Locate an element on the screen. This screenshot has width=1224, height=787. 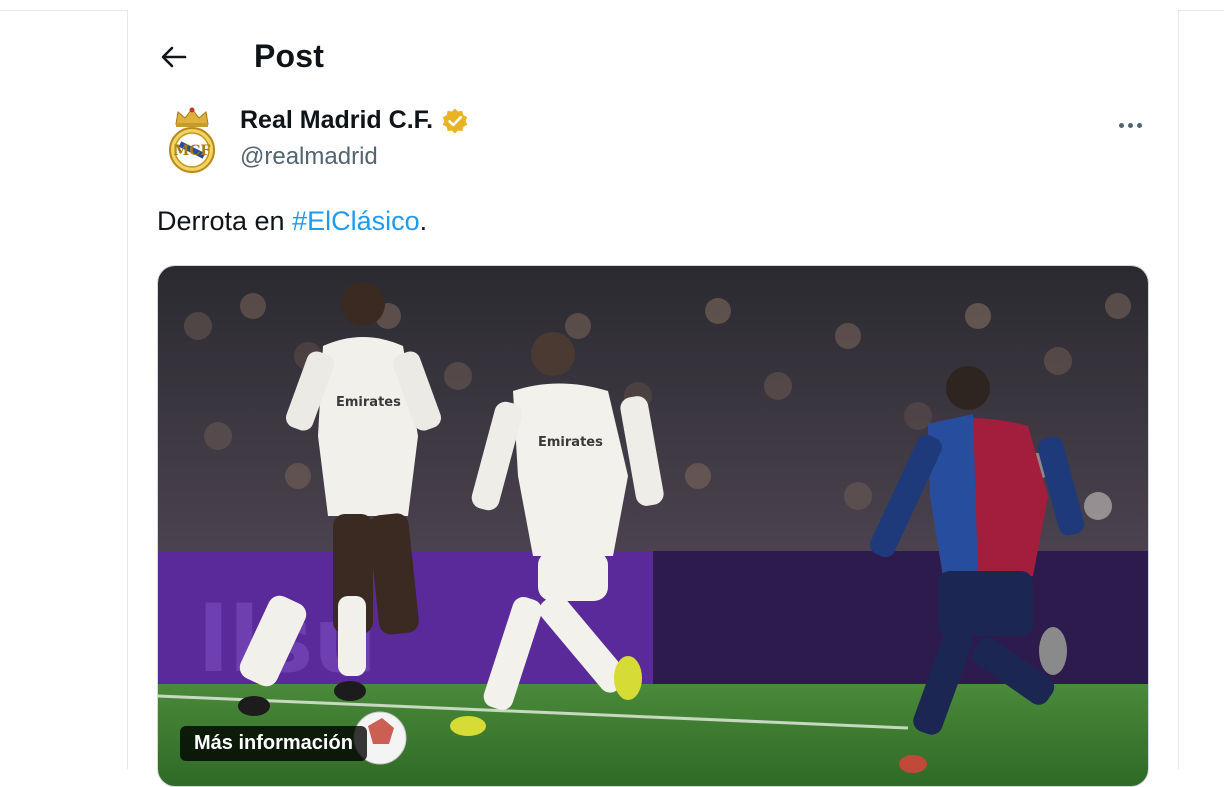
real-madrid-crest-icon: MCF is located at coordinates (192, 140).